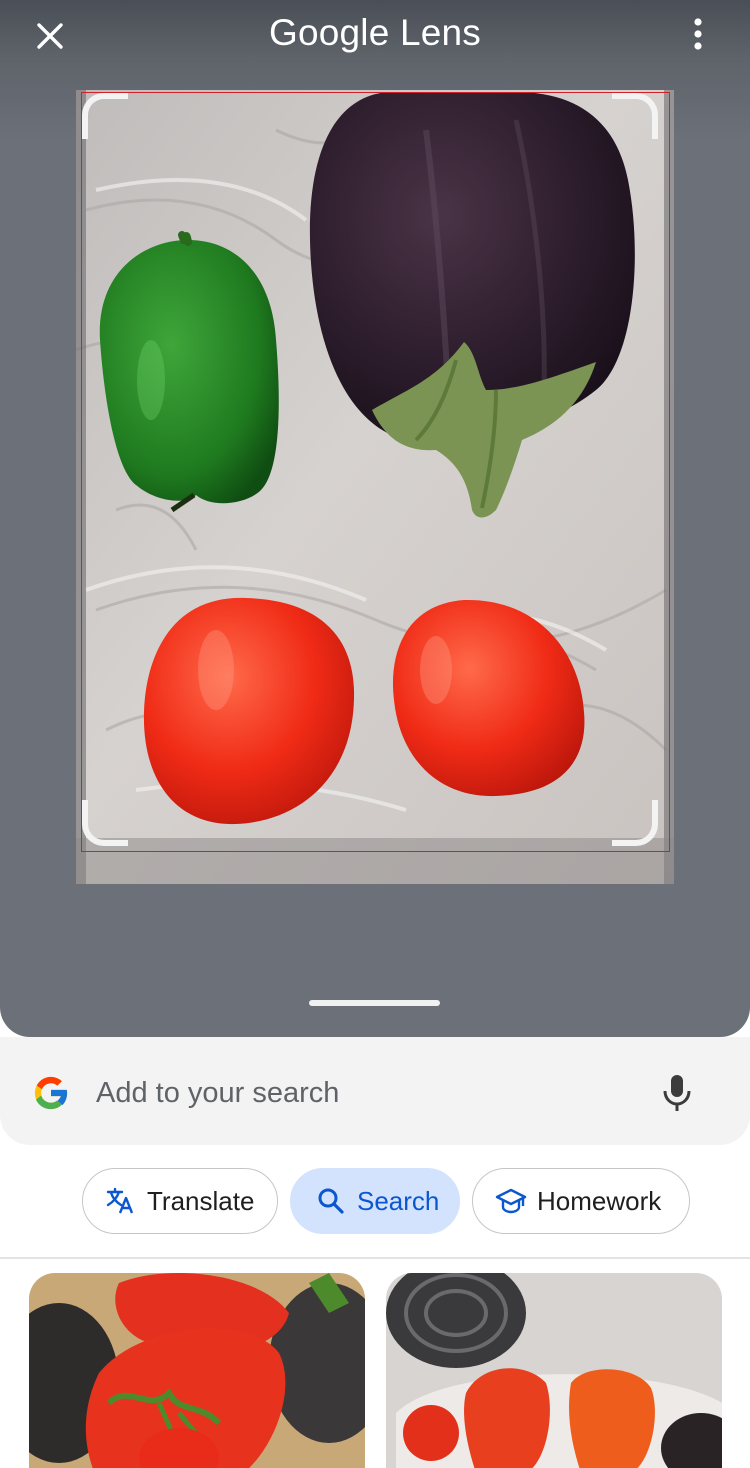 Image resolution: width=750 pixels, height=1468 pixels. What do you see at coordinates (105, 823) in the screenshot?
I see `crop-handle-bottom-left` at bounding box center [105, 823].